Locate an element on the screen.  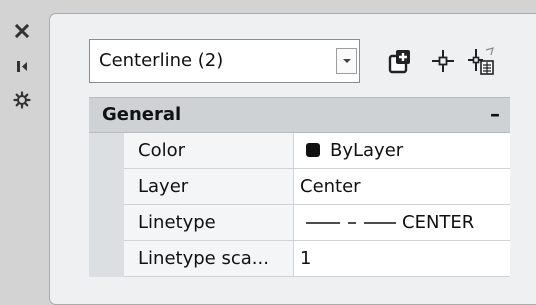
quick-select-button is located at coordinates (481, 61).